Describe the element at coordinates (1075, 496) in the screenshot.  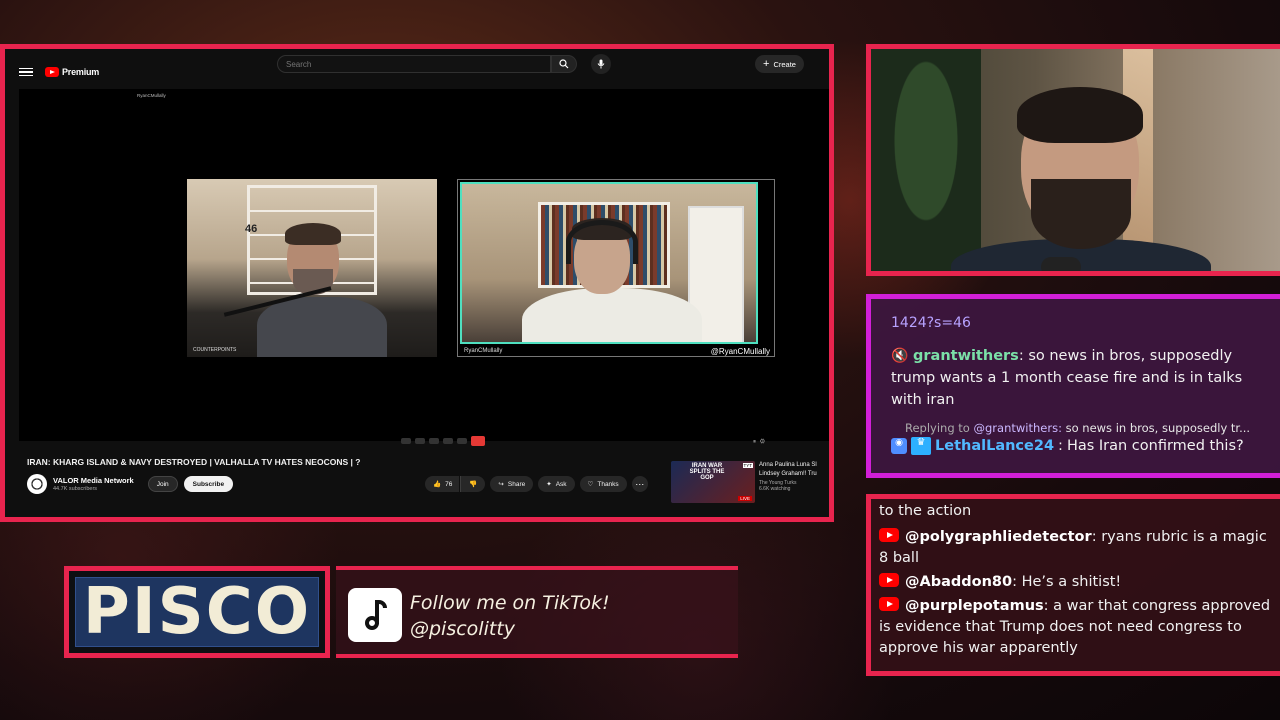
I see `chat-accent-bar` at that location.